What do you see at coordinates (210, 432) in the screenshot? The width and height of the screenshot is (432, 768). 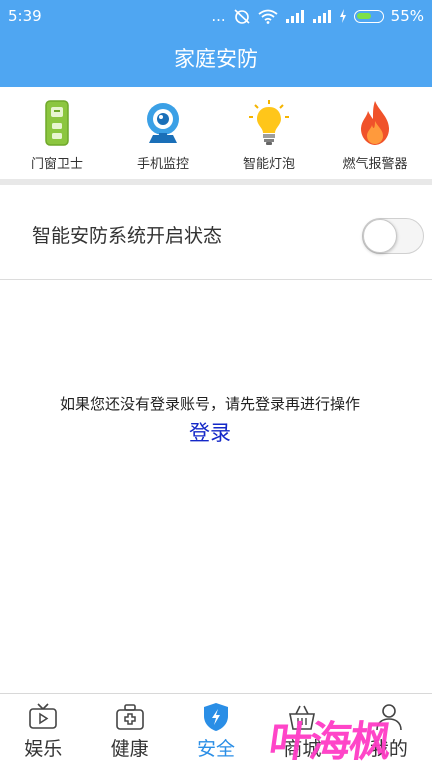 I see `login-link: 登录` at bounding box center [210, 432].